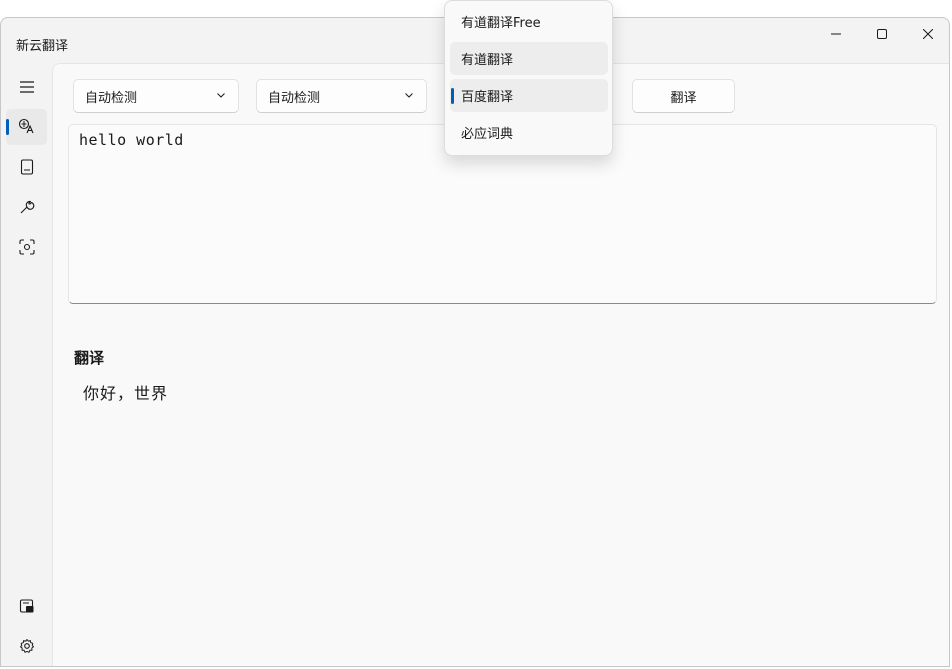 The height and width of the screenshot is (669, 952). I want to click on gear-icon, so click(27, 646).